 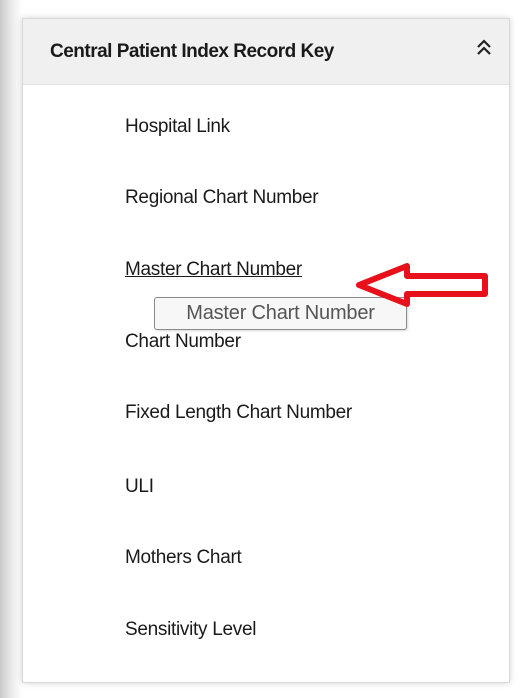 I want to click on double-chevron-up-icon, so click(x=484, y=48).